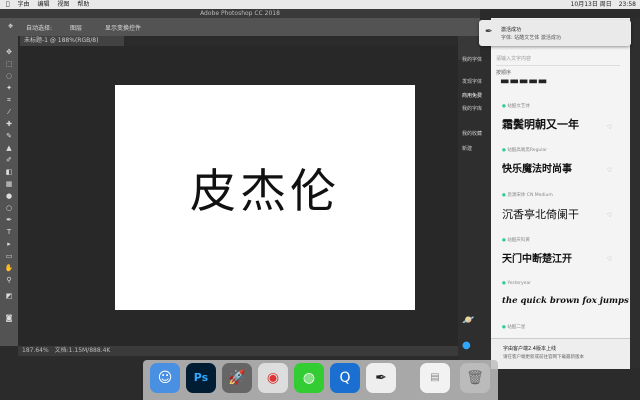 Image resolution: width=640 pixels, height=400 pixels. Describe the element at coordinates (511, 30) in the screenshot. I see `notice-title: 激活成功` at that location.